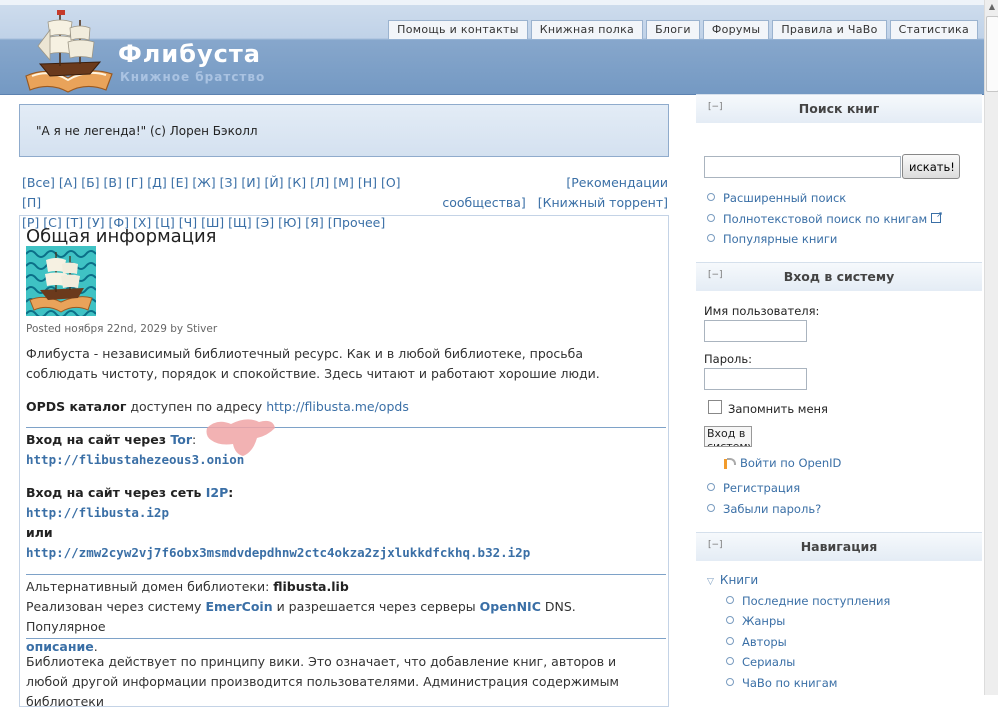 The width and height of the screenshot is (998, 712). Describe the element at coordinates (729, 463) in the screenshot. I see `openid-icon` at that location.